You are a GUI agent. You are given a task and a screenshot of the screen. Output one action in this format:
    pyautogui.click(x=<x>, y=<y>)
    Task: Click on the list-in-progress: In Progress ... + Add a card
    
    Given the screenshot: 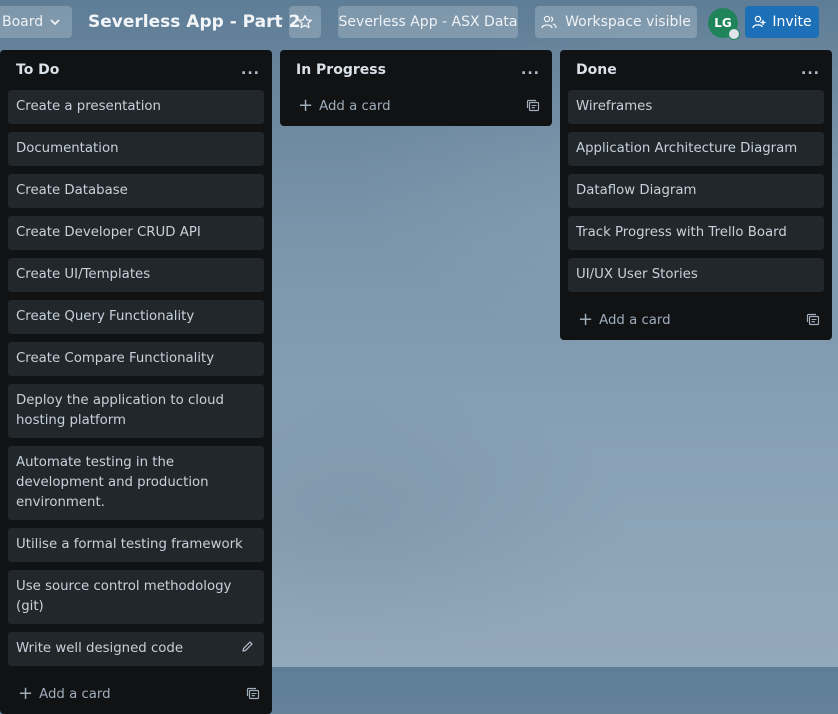 What is the action you would take?
    pyautogui.click(x=416, y=88)
    